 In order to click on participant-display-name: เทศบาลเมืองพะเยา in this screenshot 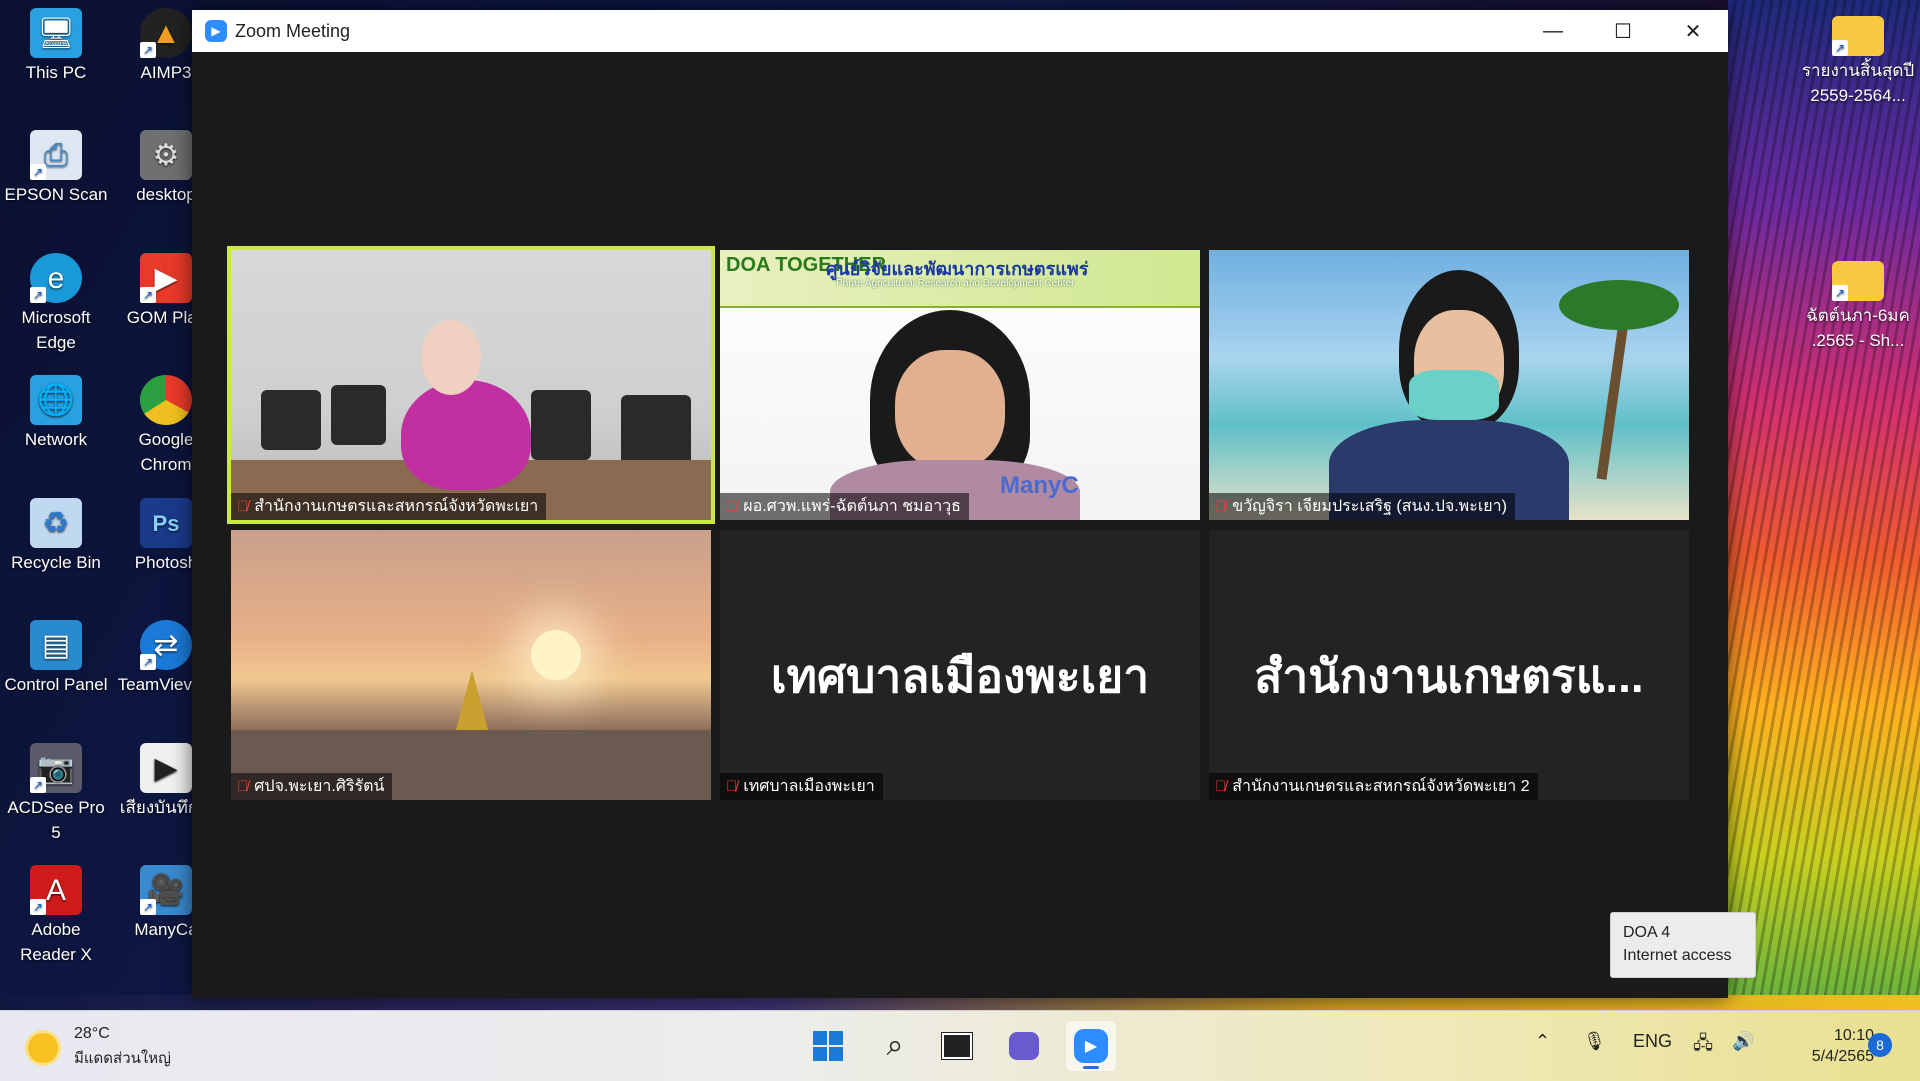, I will do `click(960, 676)`.